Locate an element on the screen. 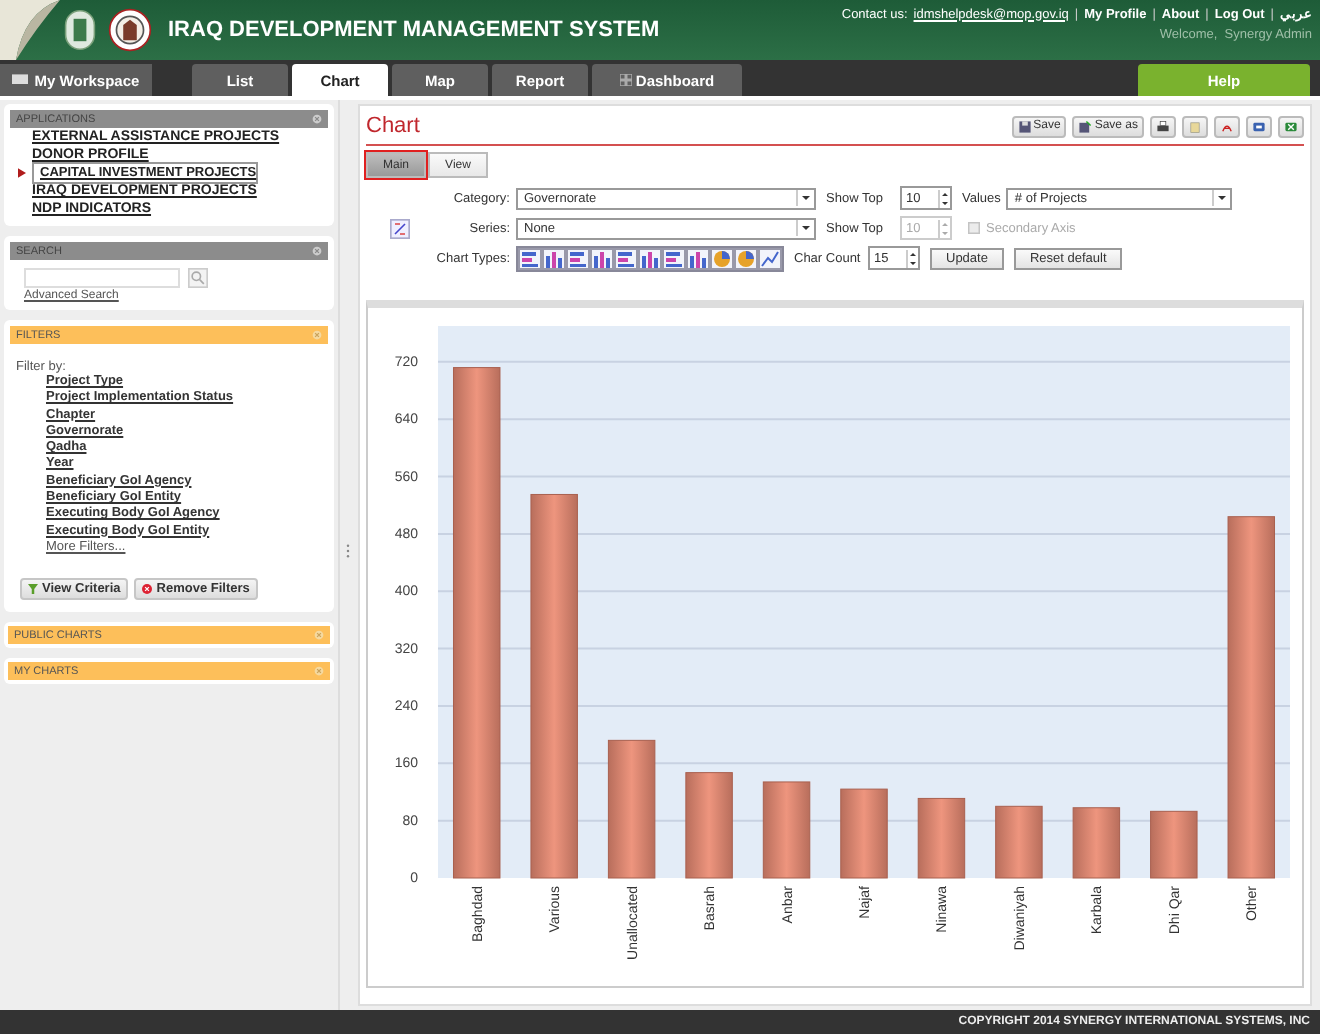 This screenshot has width=1320, height=1034. doc-button is located at coordinates (1259, 126).